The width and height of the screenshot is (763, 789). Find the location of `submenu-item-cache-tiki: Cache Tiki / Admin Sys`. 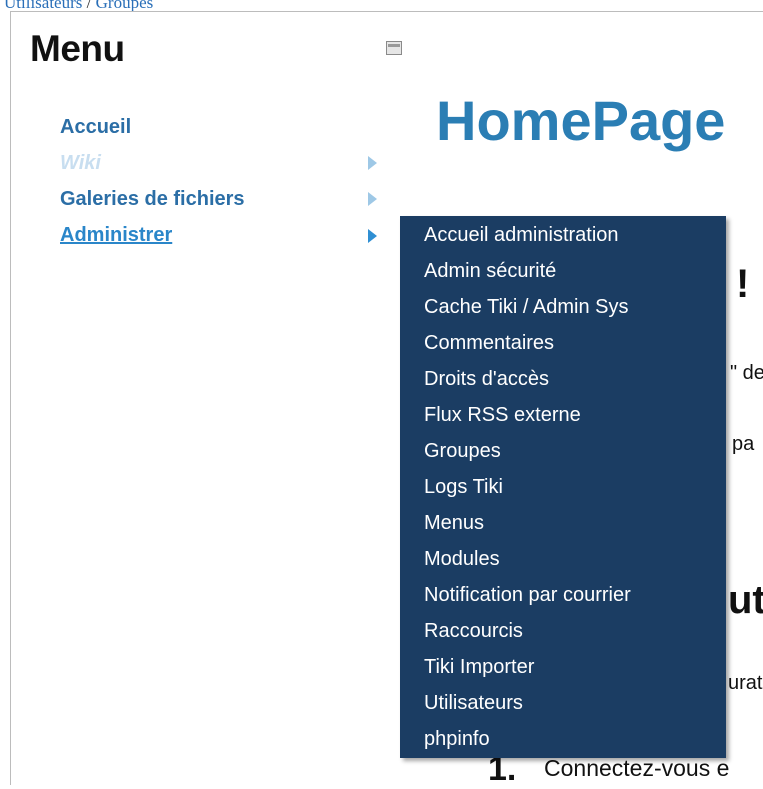

submenu-item-cache-tiki: Cache Tiki / Admin Sys is located at coordinates (526, 307).